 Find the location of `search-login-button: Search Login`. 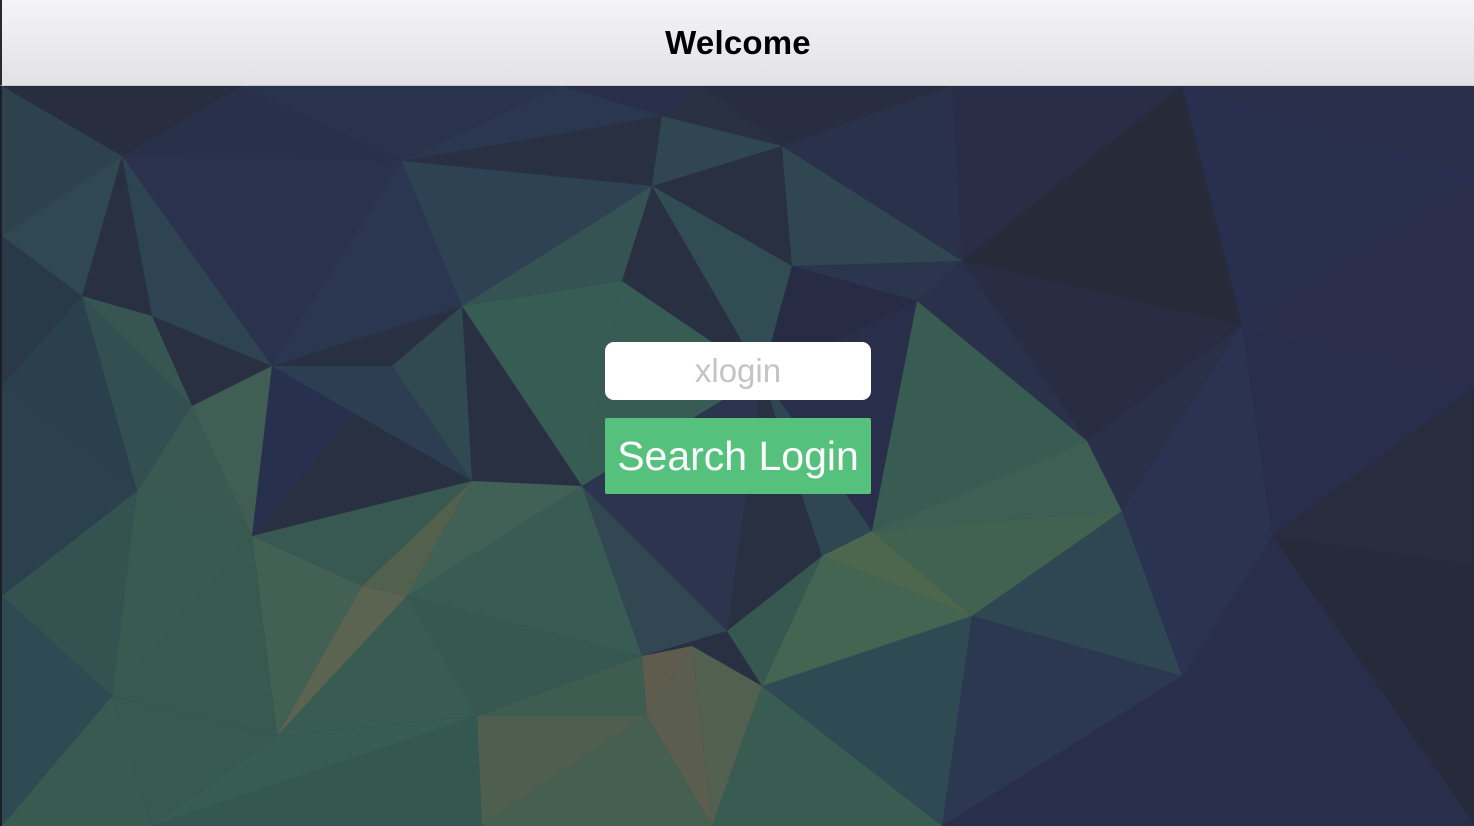

search-login-button: Search Login is located at coordinates (738, 456).